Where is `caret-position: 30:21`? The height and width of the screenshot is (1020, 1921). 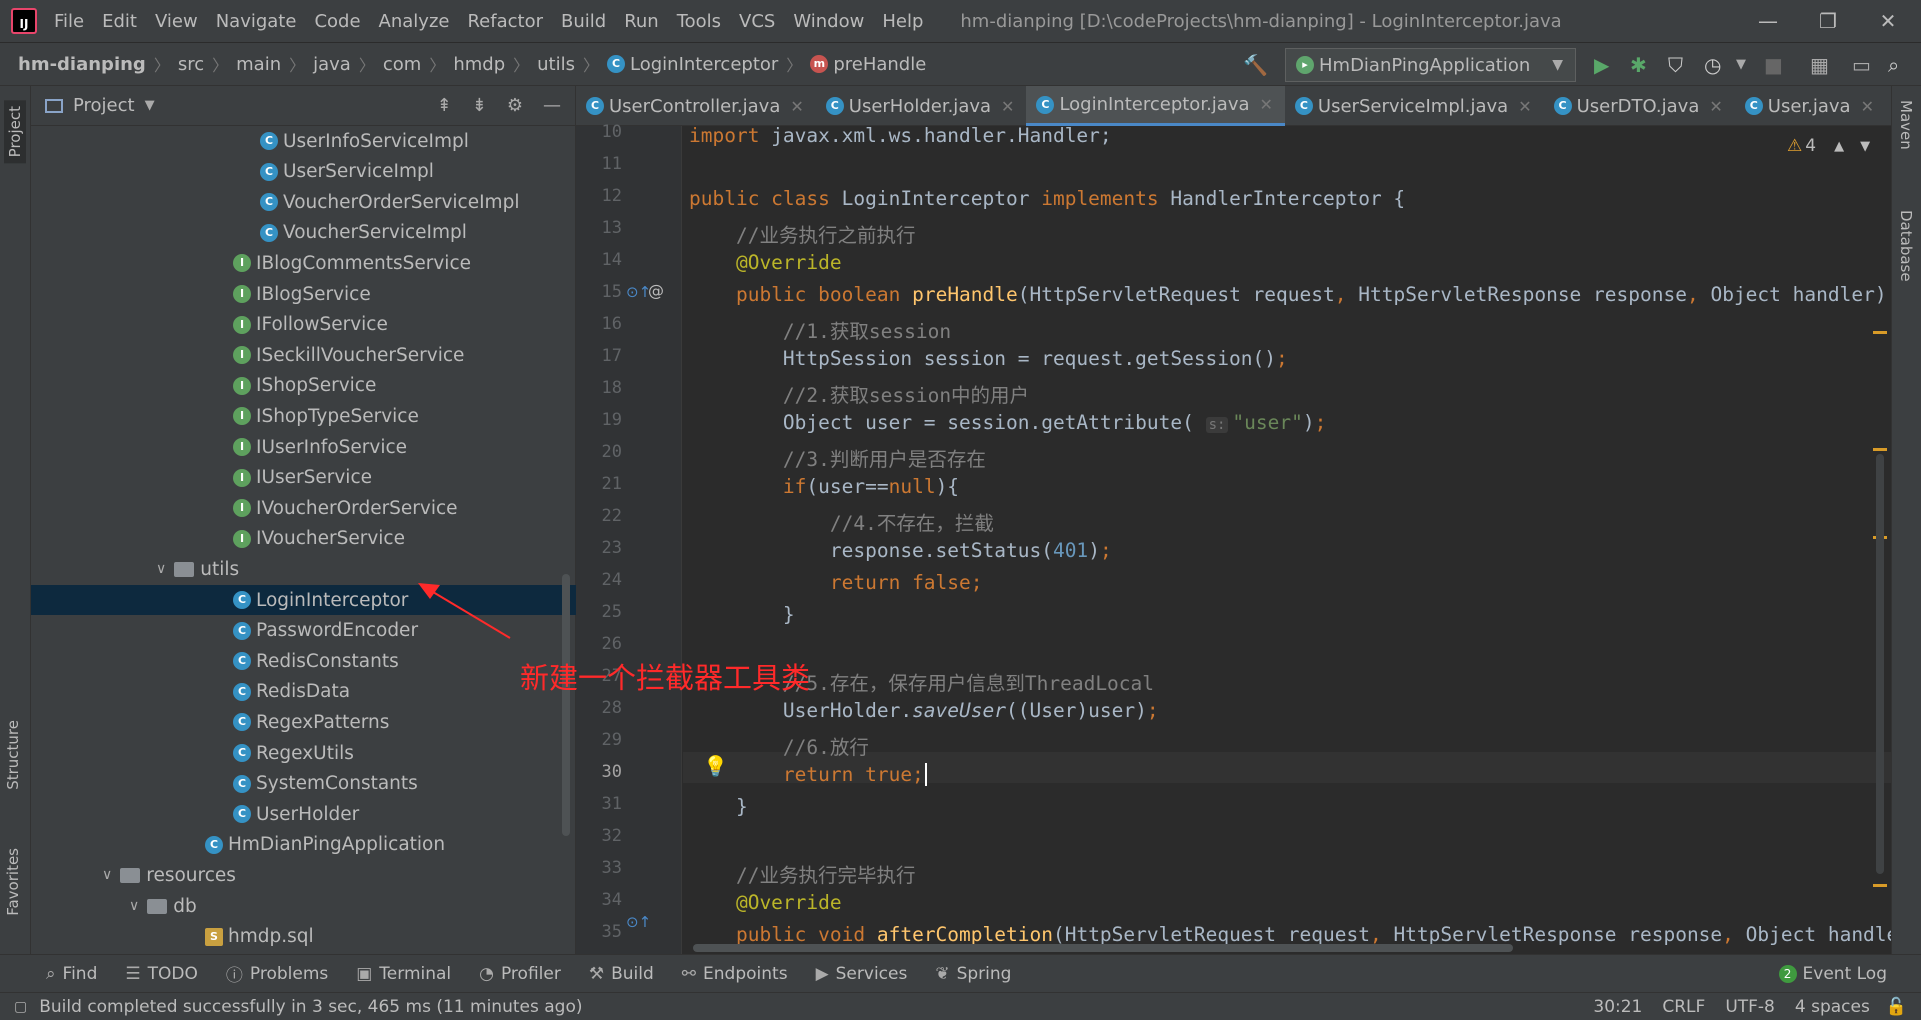
caret-position: 30:21 is located at coordinates (1617, 1007).